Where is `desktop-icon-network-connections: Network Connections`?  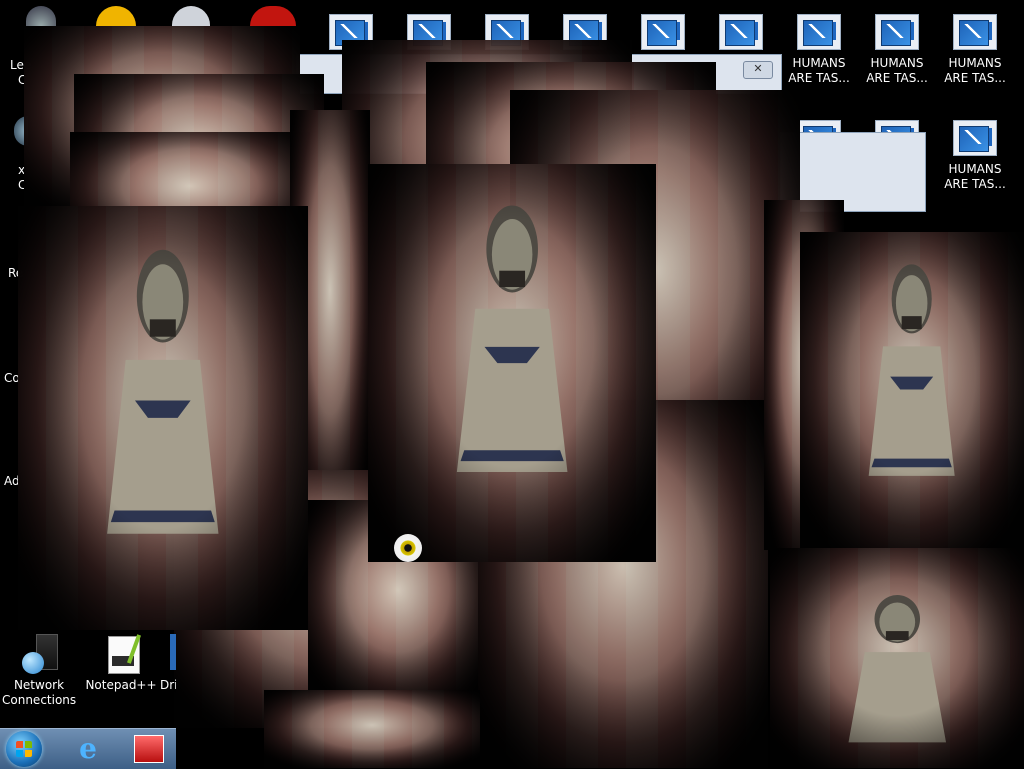
desktop-icon-network-connections: Network Connections is located at coordinates (39, 671).